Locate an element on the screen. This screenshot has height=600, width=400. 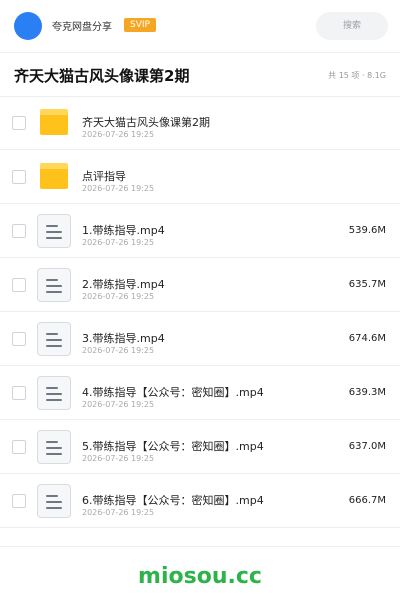
item-name: 3.带练指导.mp4 is located at coordinates (123, 338).